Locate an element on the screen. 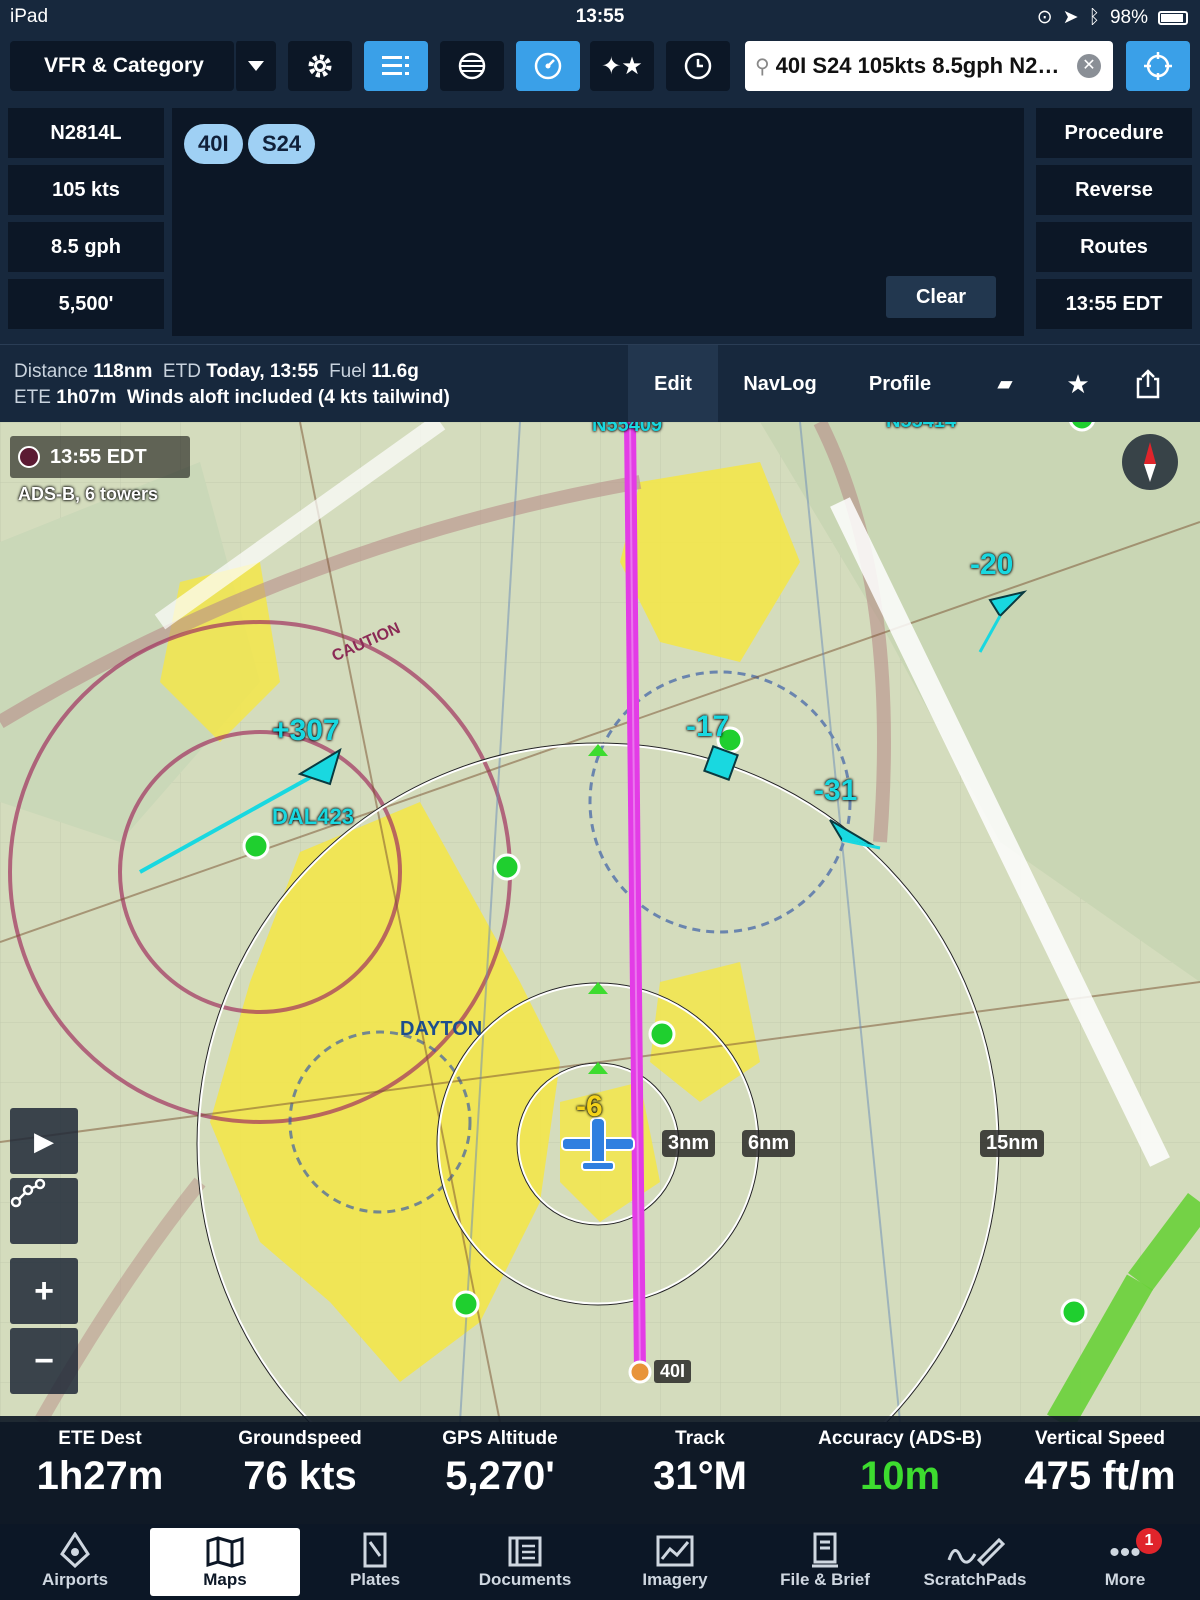  share-icon is located at coordinates (1148, 384).